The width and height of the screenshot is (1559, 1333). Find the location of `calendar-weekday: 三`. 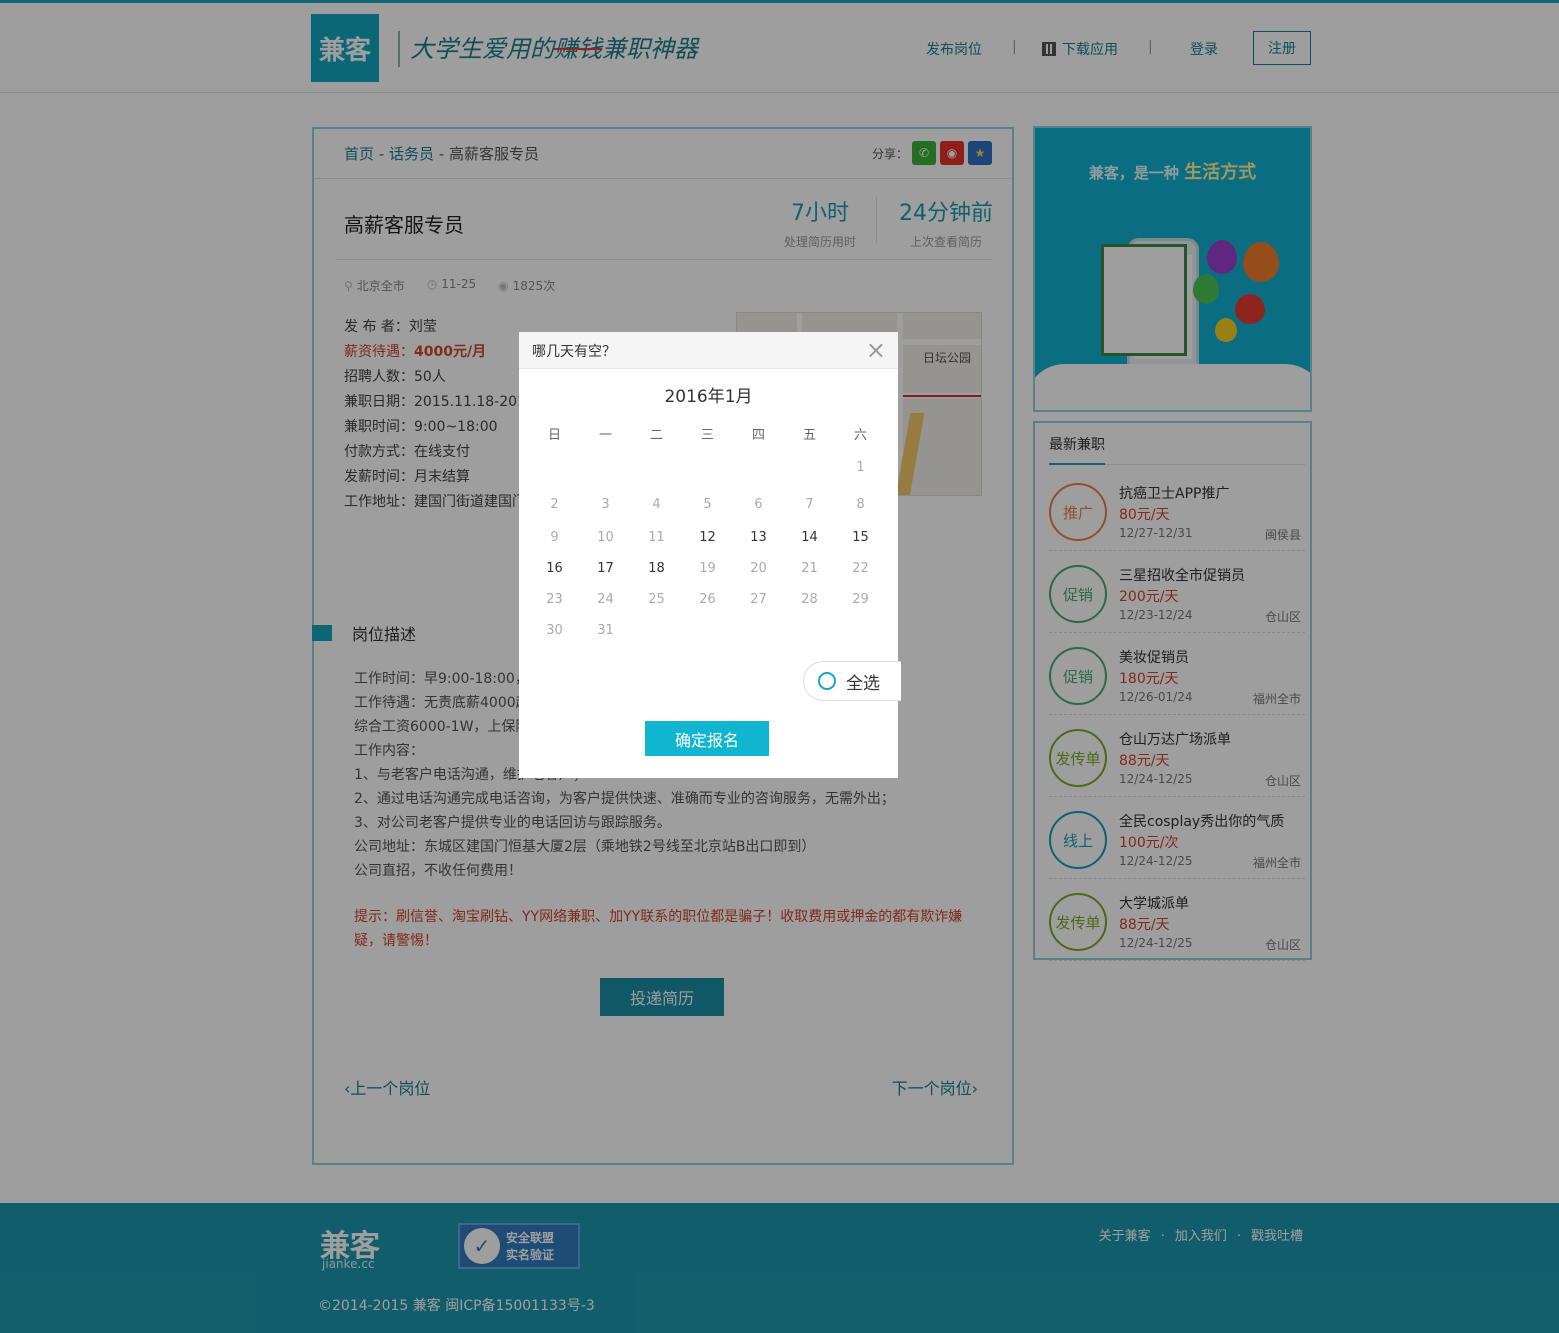

calendar-weekday: 三 is located at coordinates (707, 435).